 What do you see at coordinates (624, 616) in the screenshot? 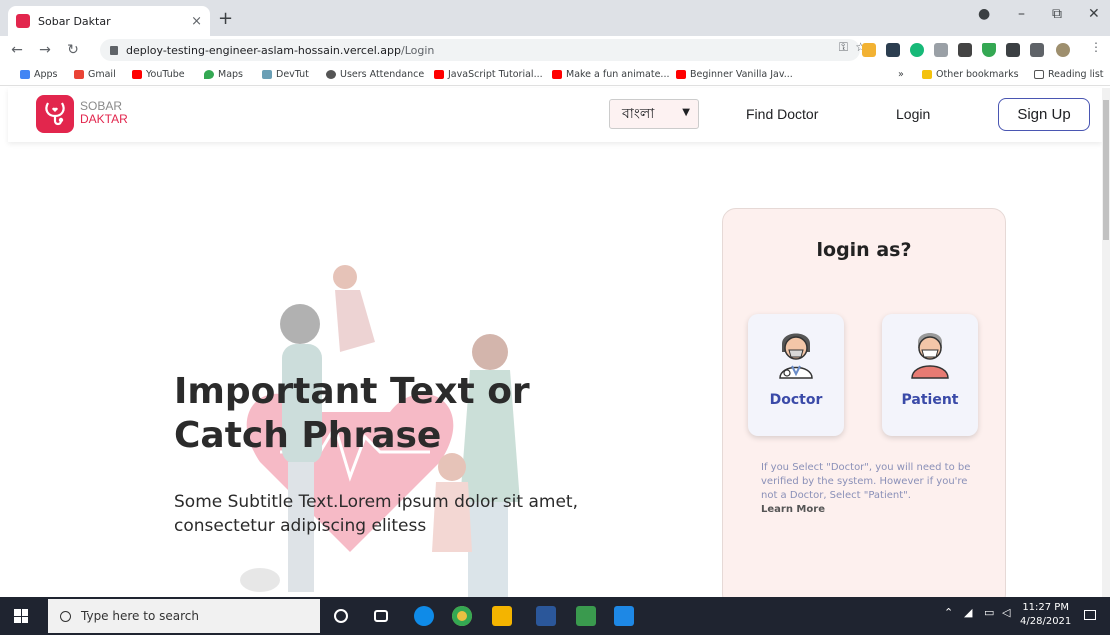
I see `vscode-icon` at bounding box center [624, 616].